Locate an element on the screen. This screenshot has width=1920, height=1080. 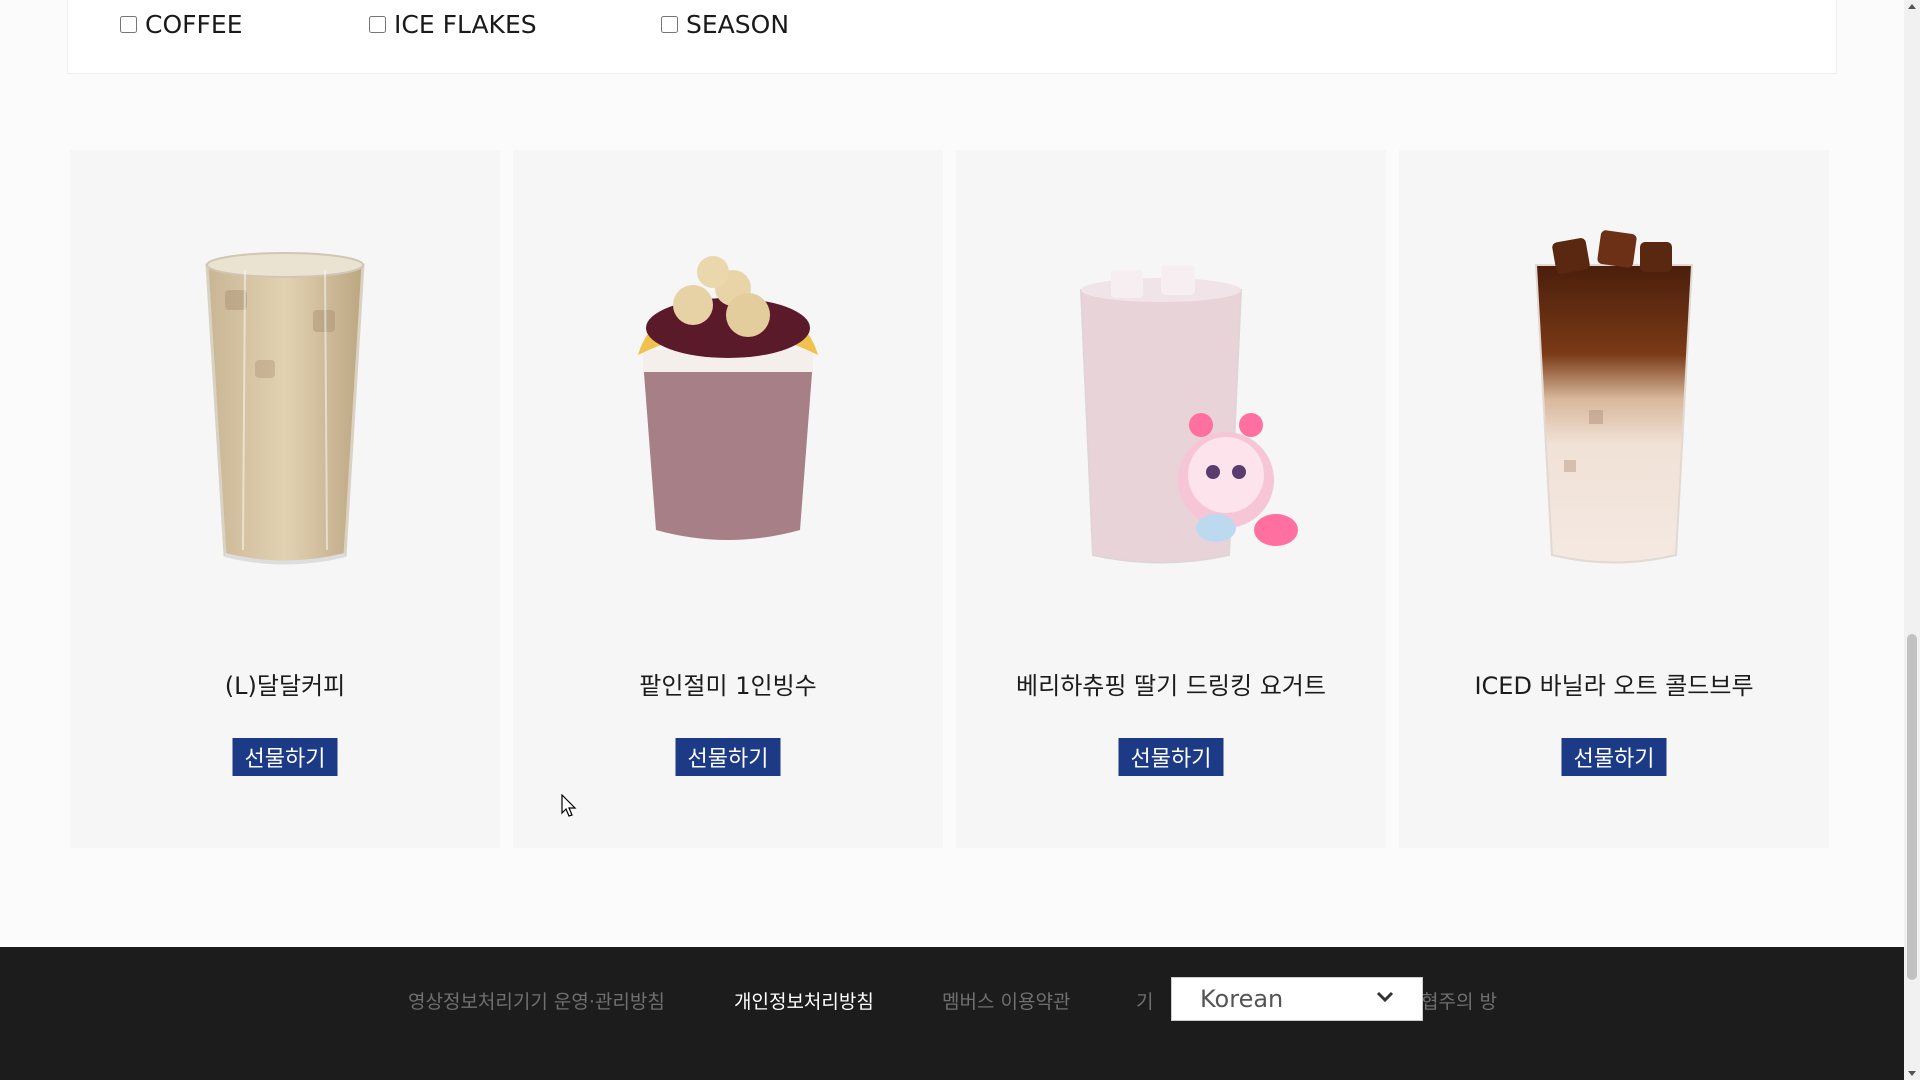
filter-season-label: SEASON is located at coordinates (738, 24).